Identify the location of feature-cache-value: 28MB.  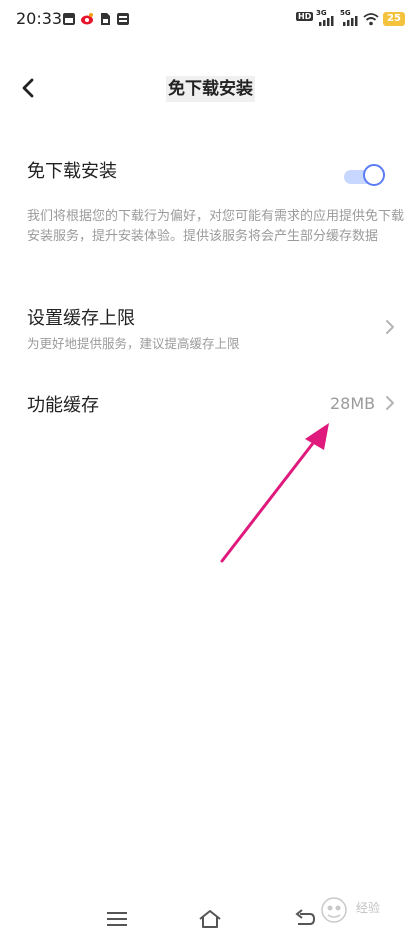
(353, 403).